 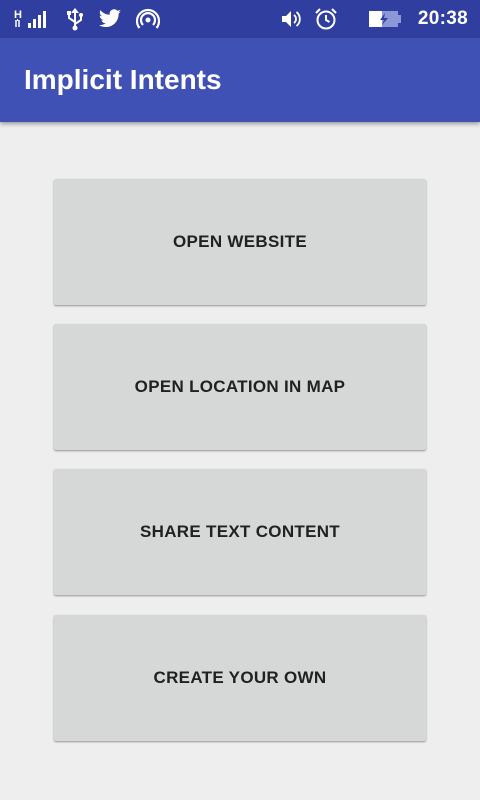 What do you see at coordinates (240, 532) in the screenshot?
I see `share-text-content-button: SHARE TEXT CONTENT` at bounding box center [240, 532].